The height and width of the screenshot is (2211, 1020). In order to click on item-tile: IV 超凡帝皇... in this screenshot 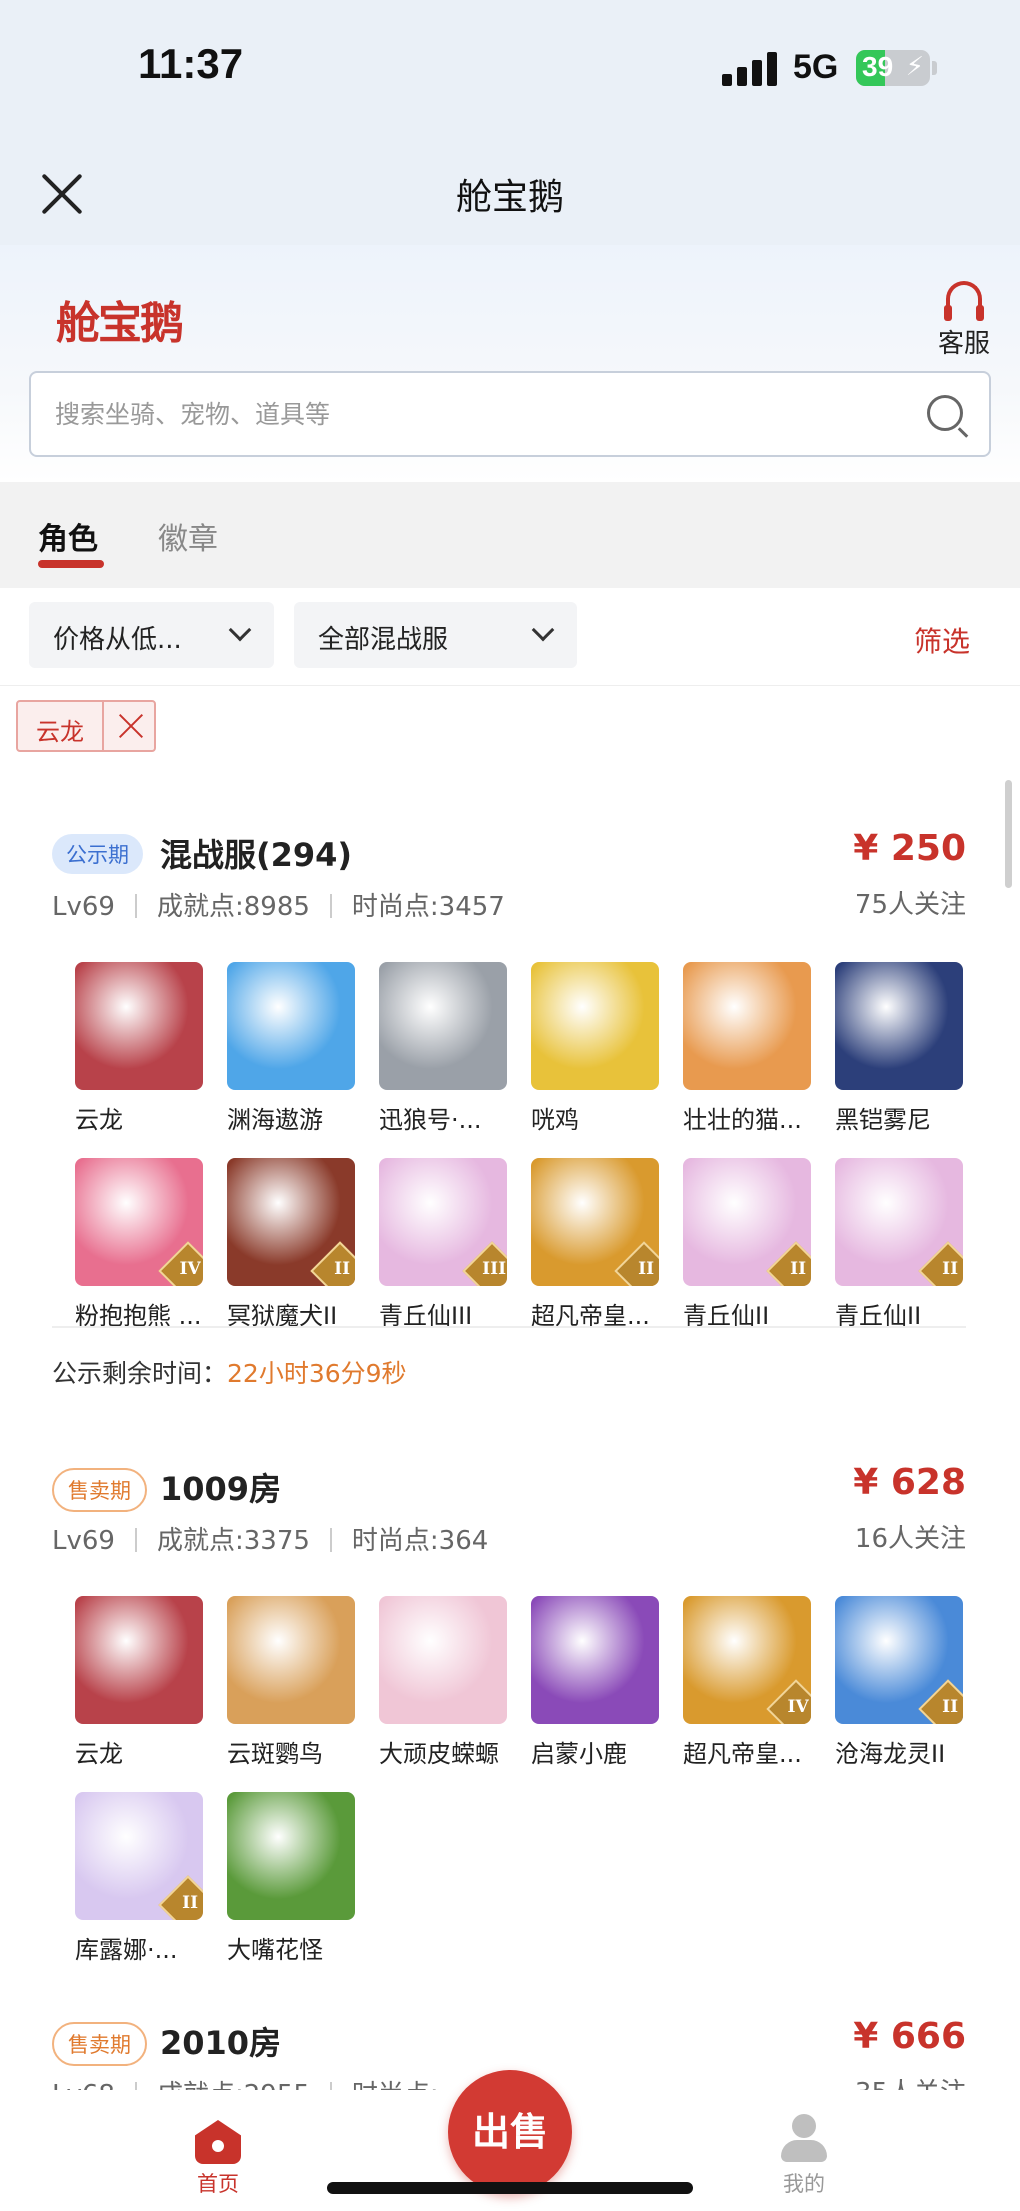, I will do `click(747, 1682)`.